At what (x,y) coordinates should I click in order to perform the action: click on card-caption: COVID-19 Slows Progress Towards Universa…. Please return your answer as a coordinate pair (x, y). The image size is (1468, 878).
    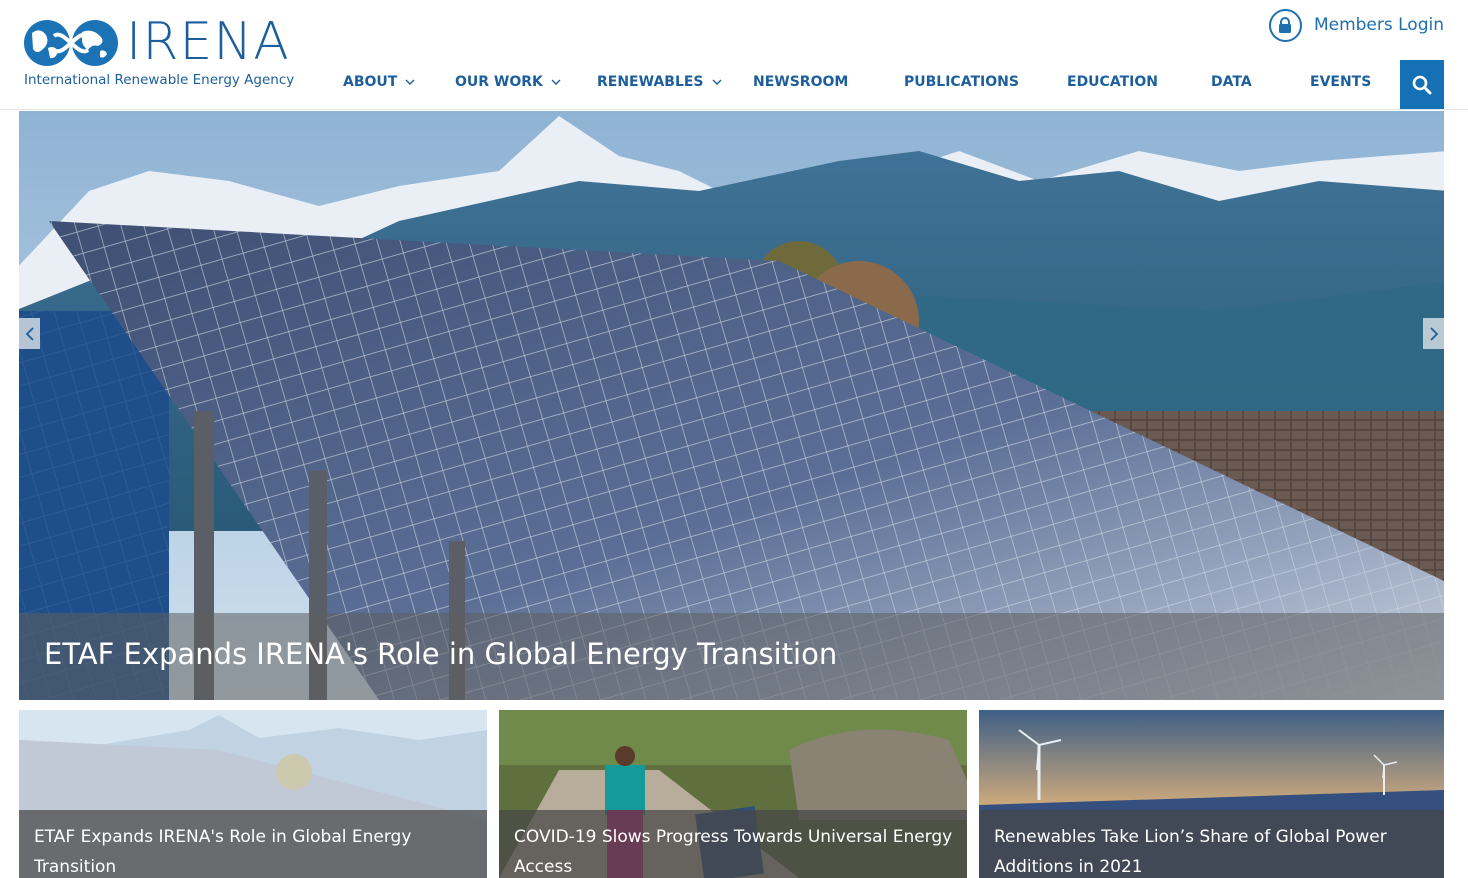
    Looking at the image, I should click on (733, 844).